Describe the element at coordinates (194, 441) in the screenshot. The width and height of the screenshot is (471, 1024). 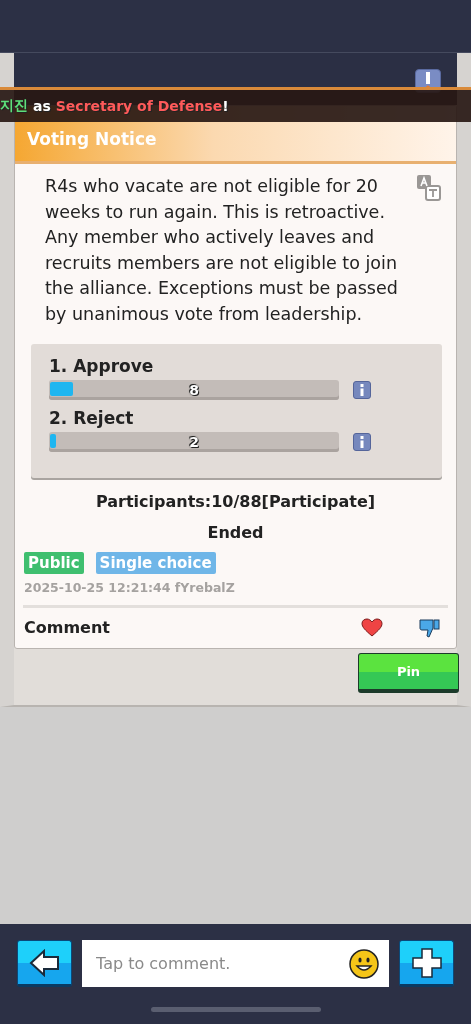
I see `vote-count: 2` at that location.